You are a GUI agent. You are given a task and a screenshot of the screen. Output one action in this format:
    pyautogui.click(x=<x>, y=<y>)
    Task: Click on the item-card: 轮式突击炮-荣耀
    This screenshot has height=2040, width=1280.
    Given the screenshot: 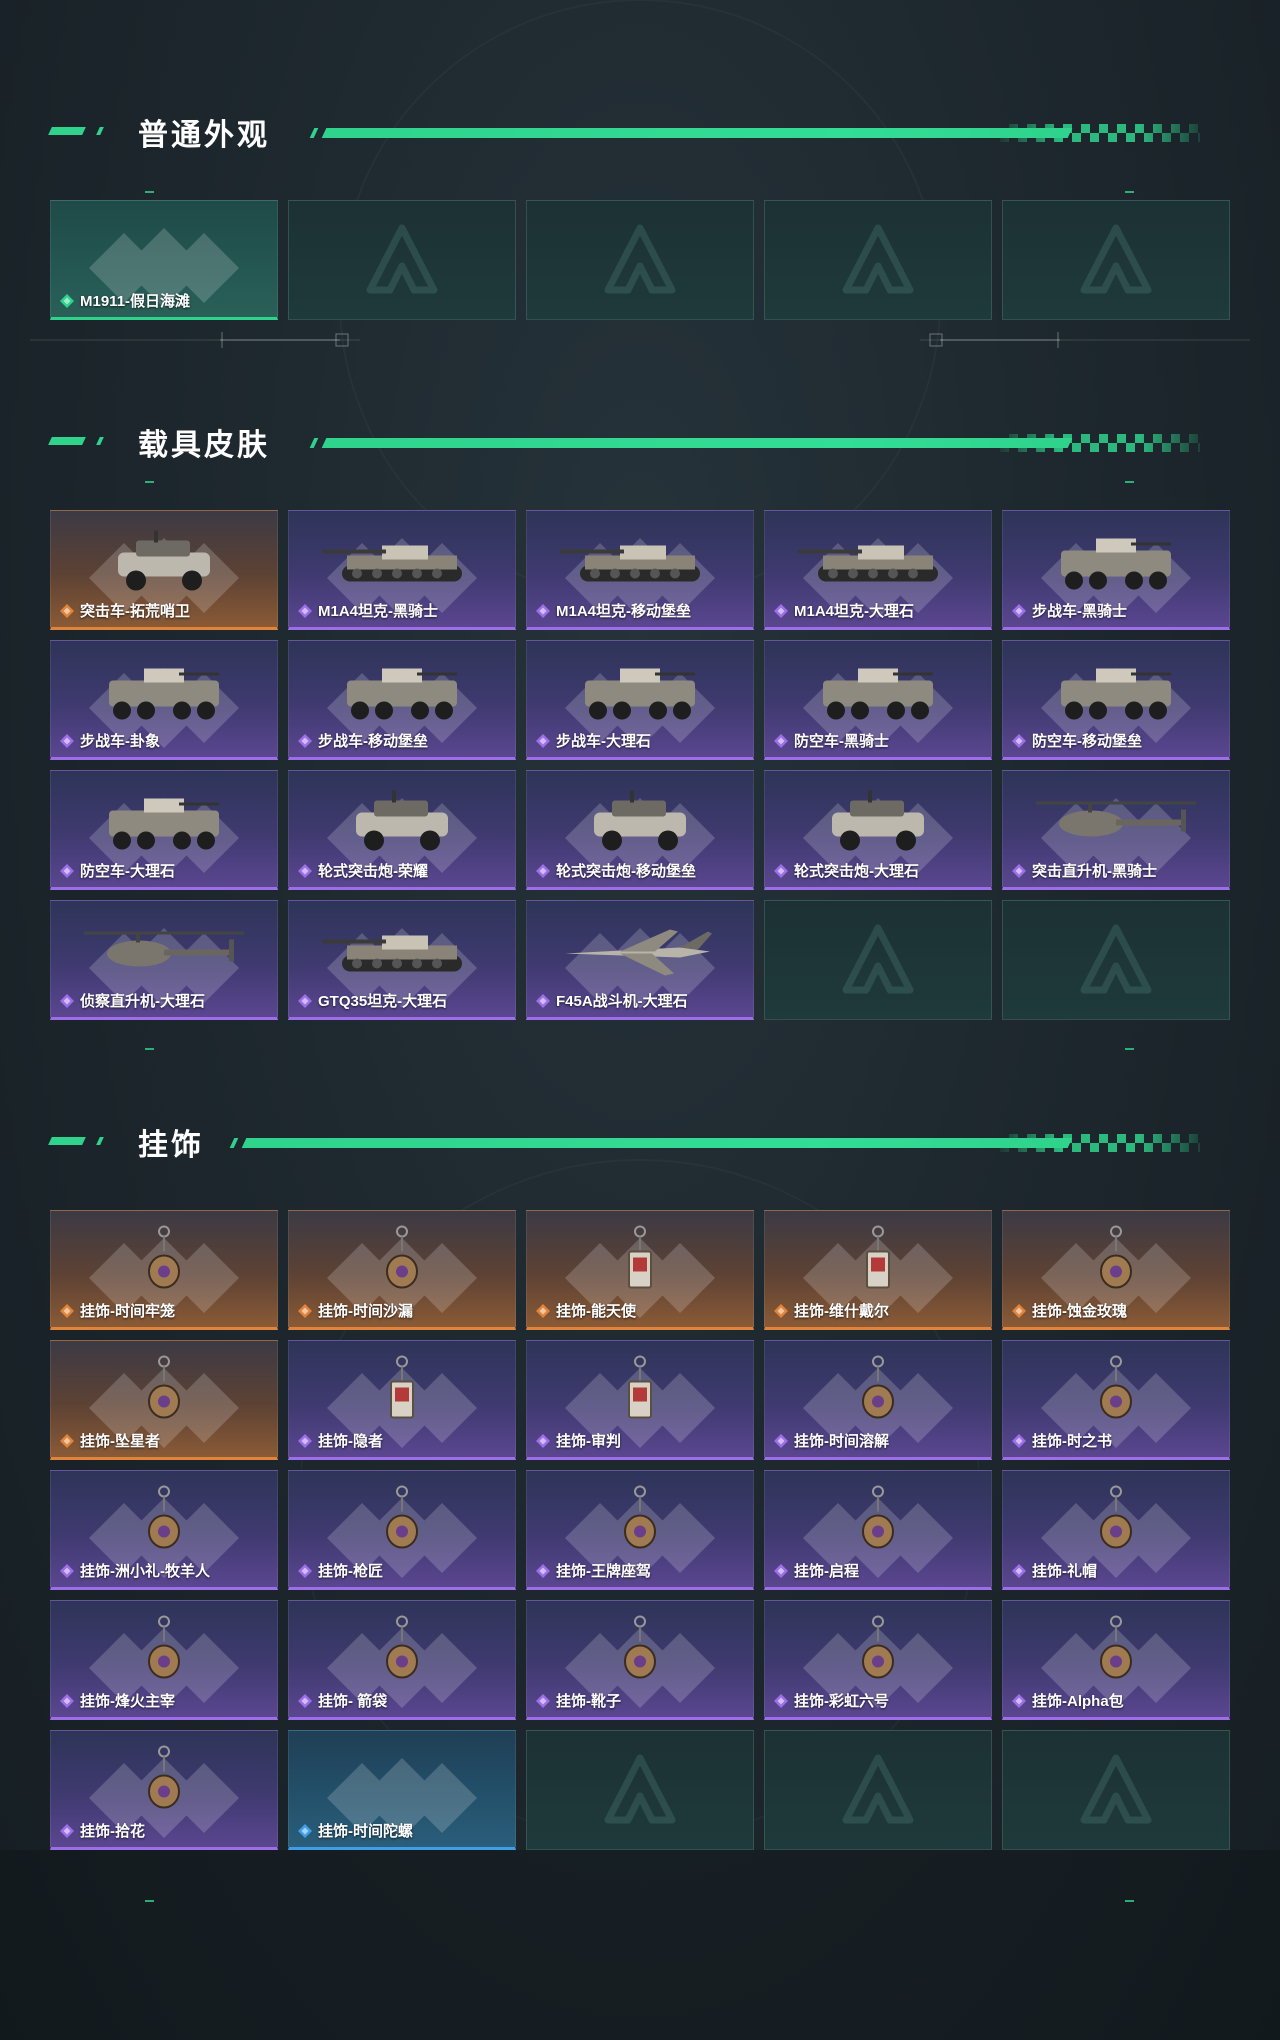 What is the action you would take?
    pyautogui.click(x=402, y=830)
    